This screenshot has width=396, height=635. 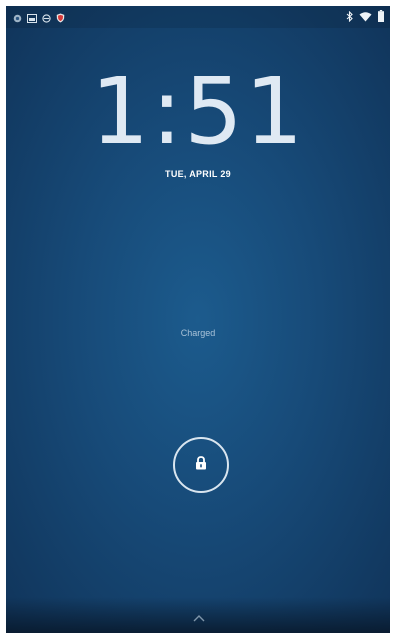 What do you see at coordinates (39, 19) in the screenshot?
I see `status-bar-notifications` at bounding box center [39, 19].